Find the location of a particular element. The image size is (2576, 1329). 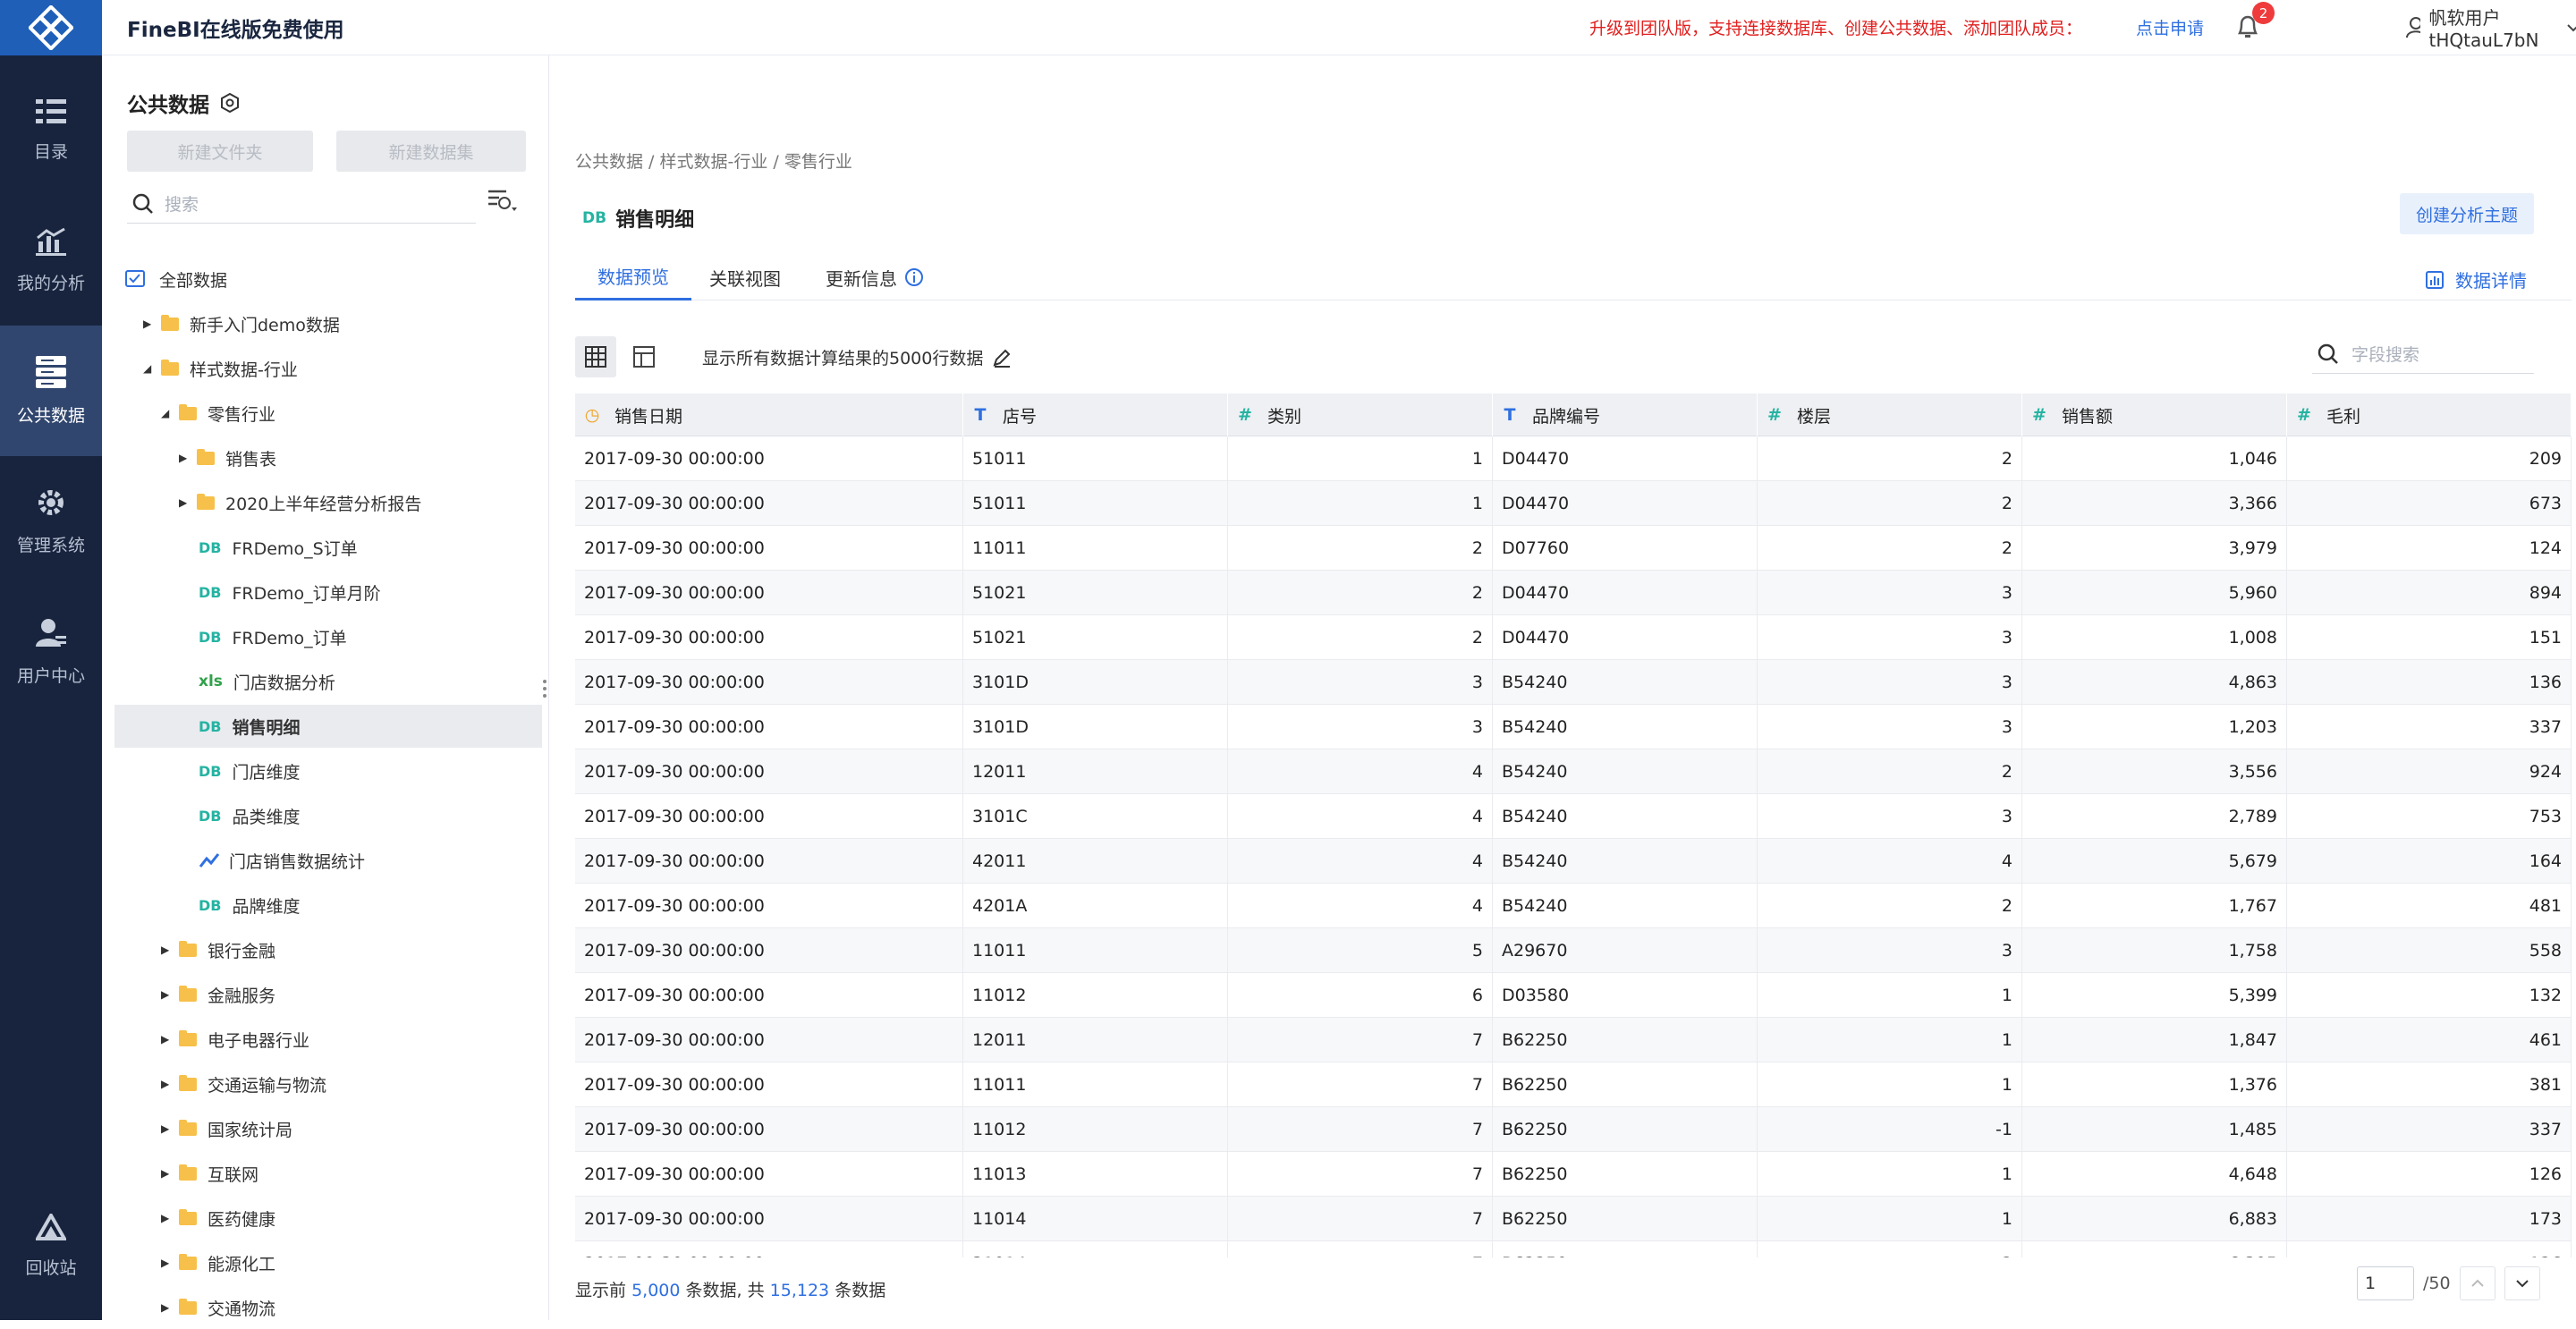

table-row: 2017-09-30 00:00:00 51011 1 D04470 2 3,366 673 is located at coordinates (1573, 503).